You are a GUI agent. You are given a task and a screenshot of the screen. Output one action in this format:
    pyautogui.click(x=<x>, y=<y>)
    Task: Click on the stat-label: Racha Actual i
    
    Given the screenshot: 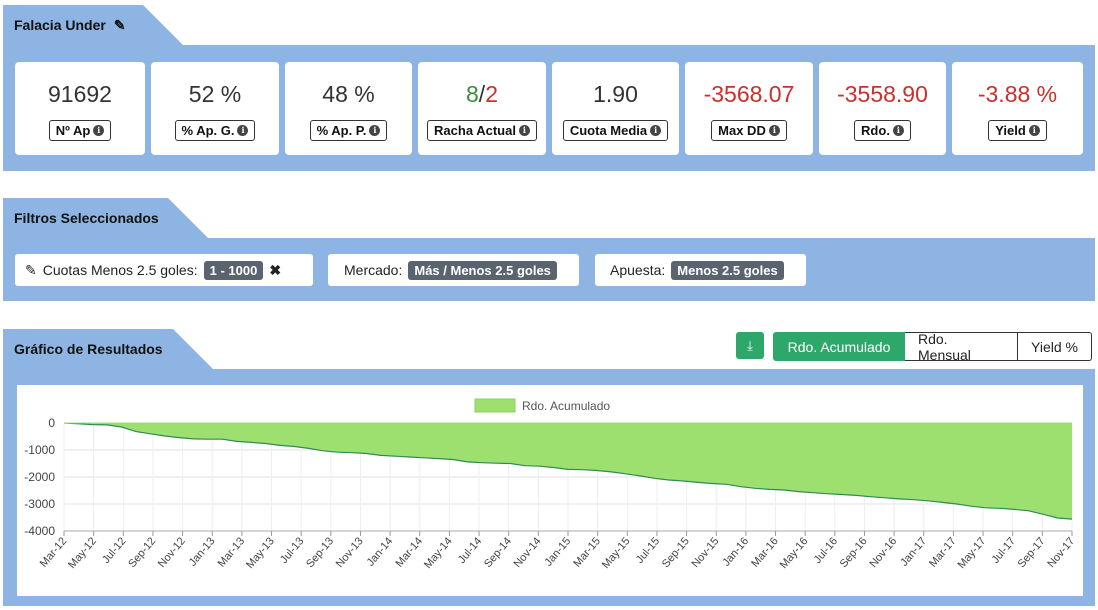 What is the action you would take?
    pyautogui.click(x=482, y=130)
    